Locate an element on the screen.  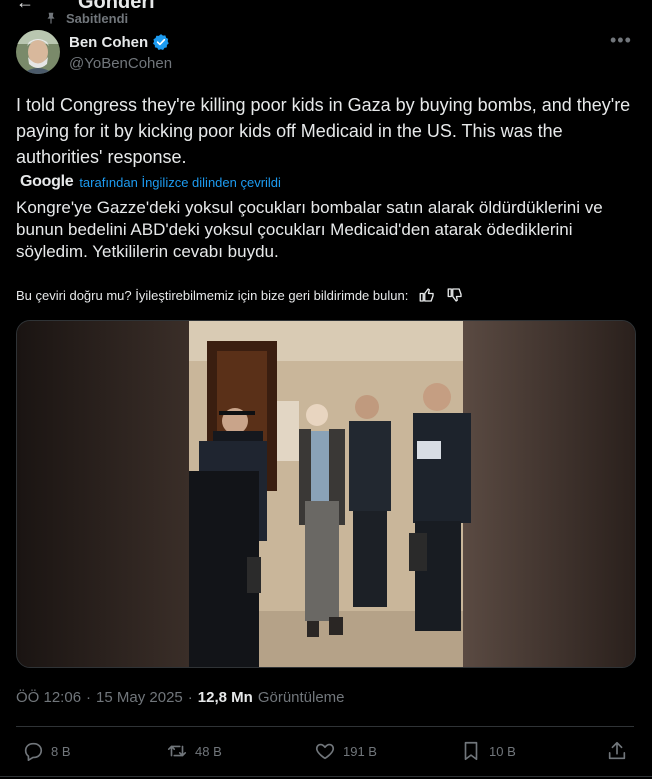
reply-button: 8 B is located at coordinates (46, 751).